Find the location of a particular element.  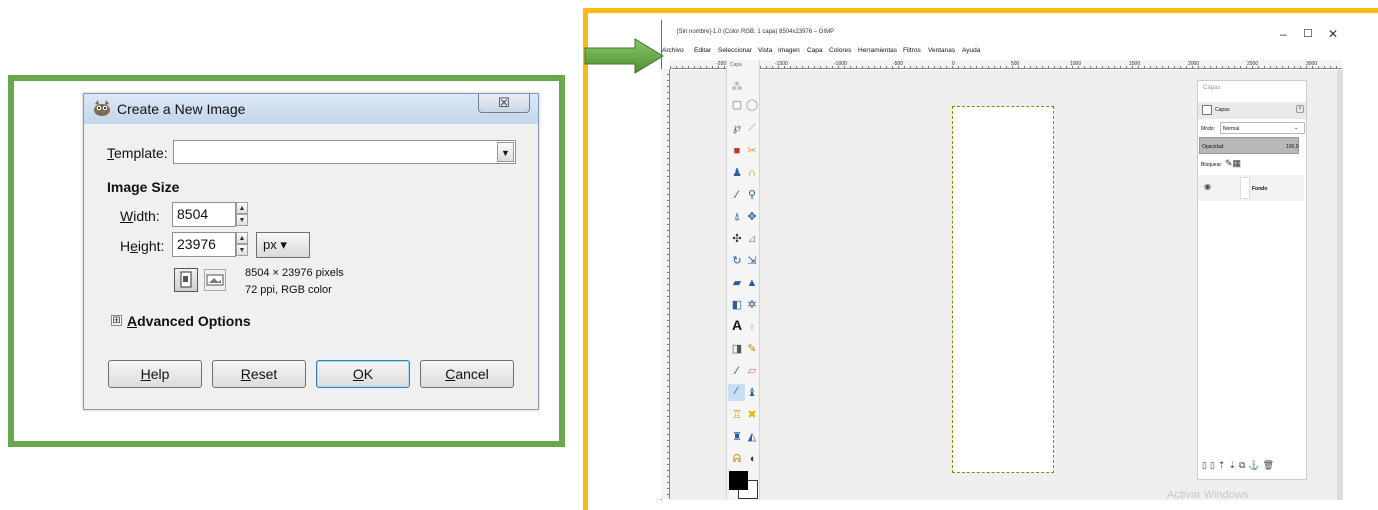

expand-icon: ⊞ is located at coordinates (116, 320).